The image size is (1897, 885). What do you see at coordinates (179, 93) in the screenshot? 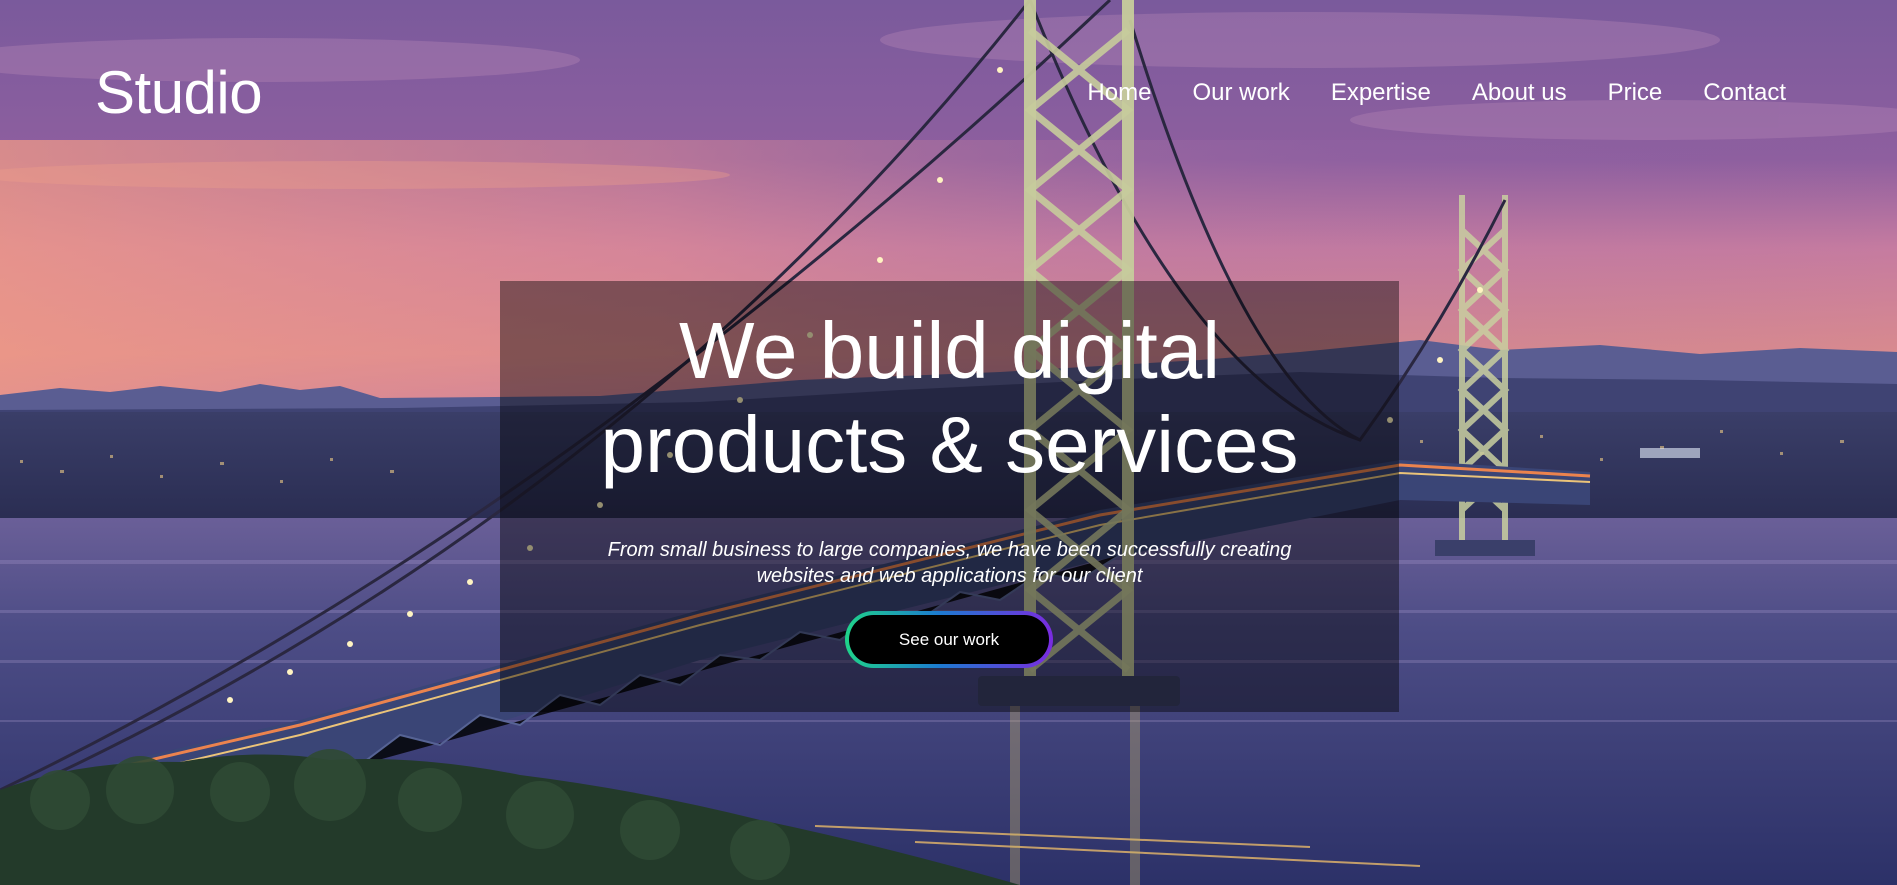
I see `site-logo: Studio` at bounding box center [179, 93].